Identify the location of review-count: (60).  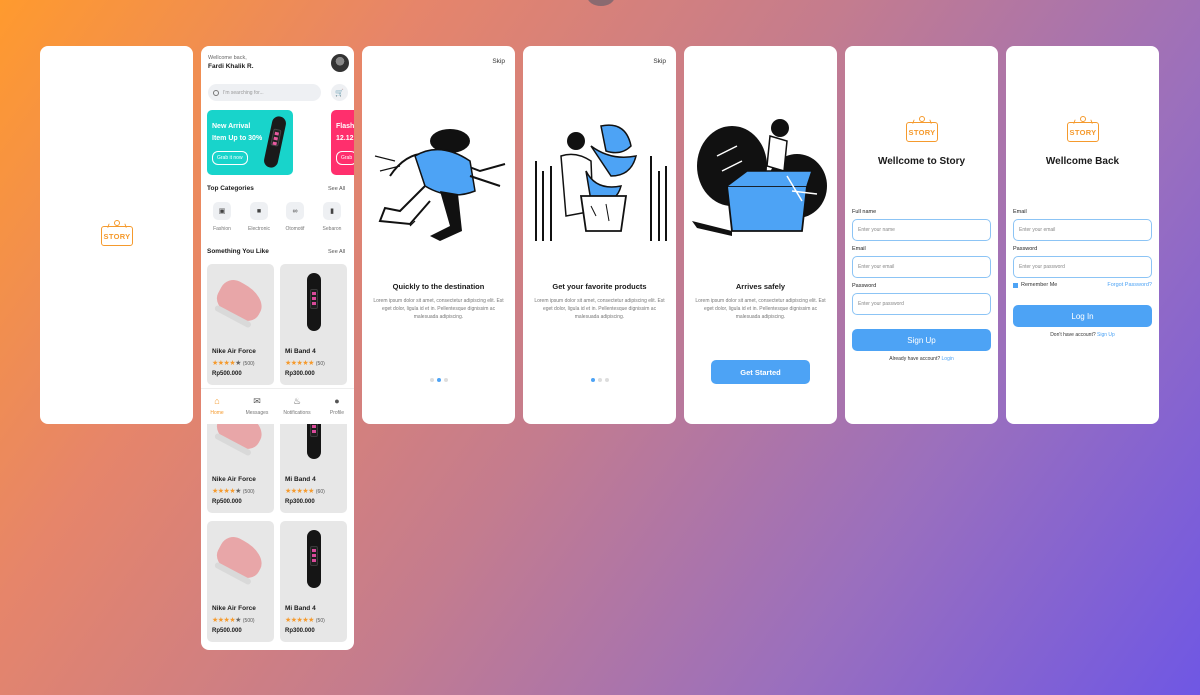
(320, 492).